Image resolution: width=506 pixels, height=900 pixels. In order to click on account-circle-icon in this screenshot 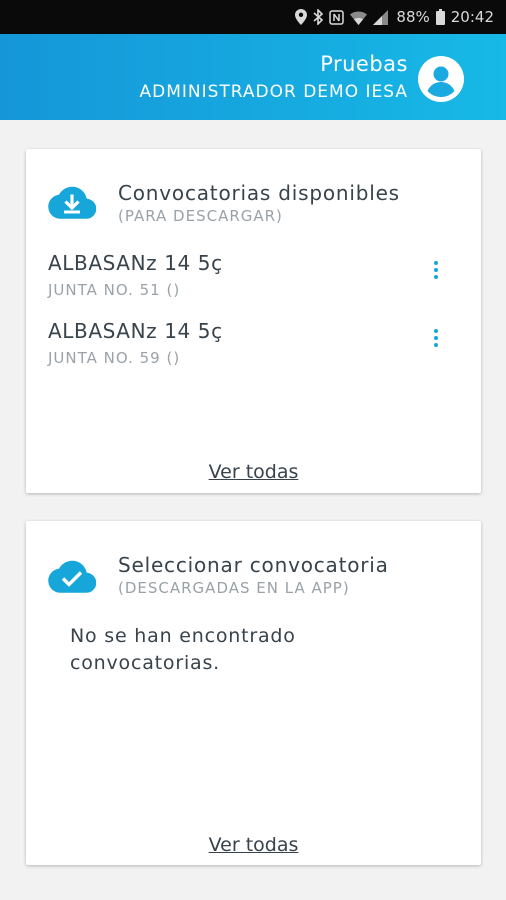, I will do `click(441, 79)`.